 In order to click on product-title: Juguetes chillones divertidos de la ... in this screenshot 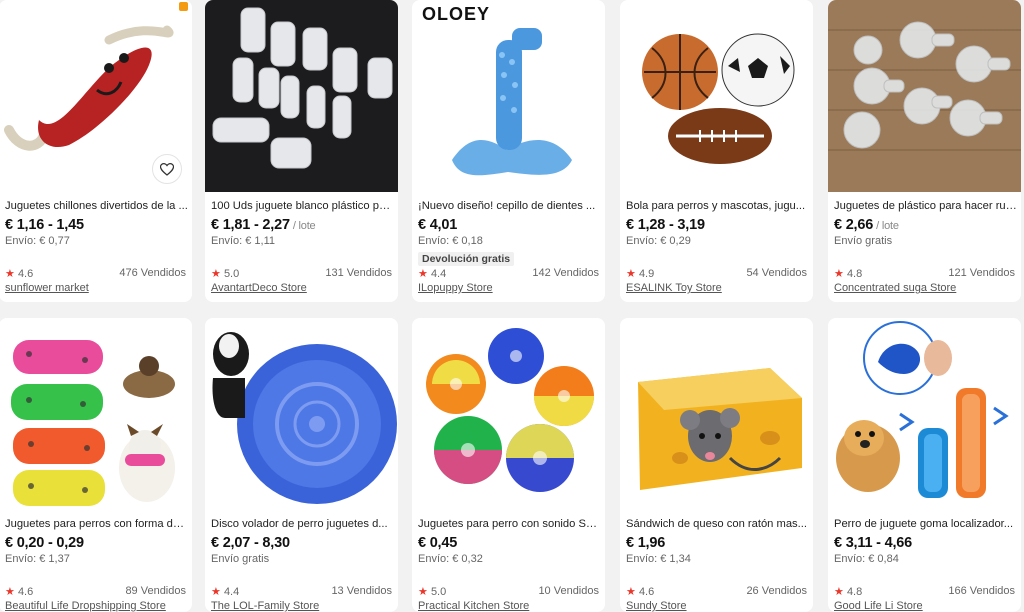, I will do `click(96, 206)`.